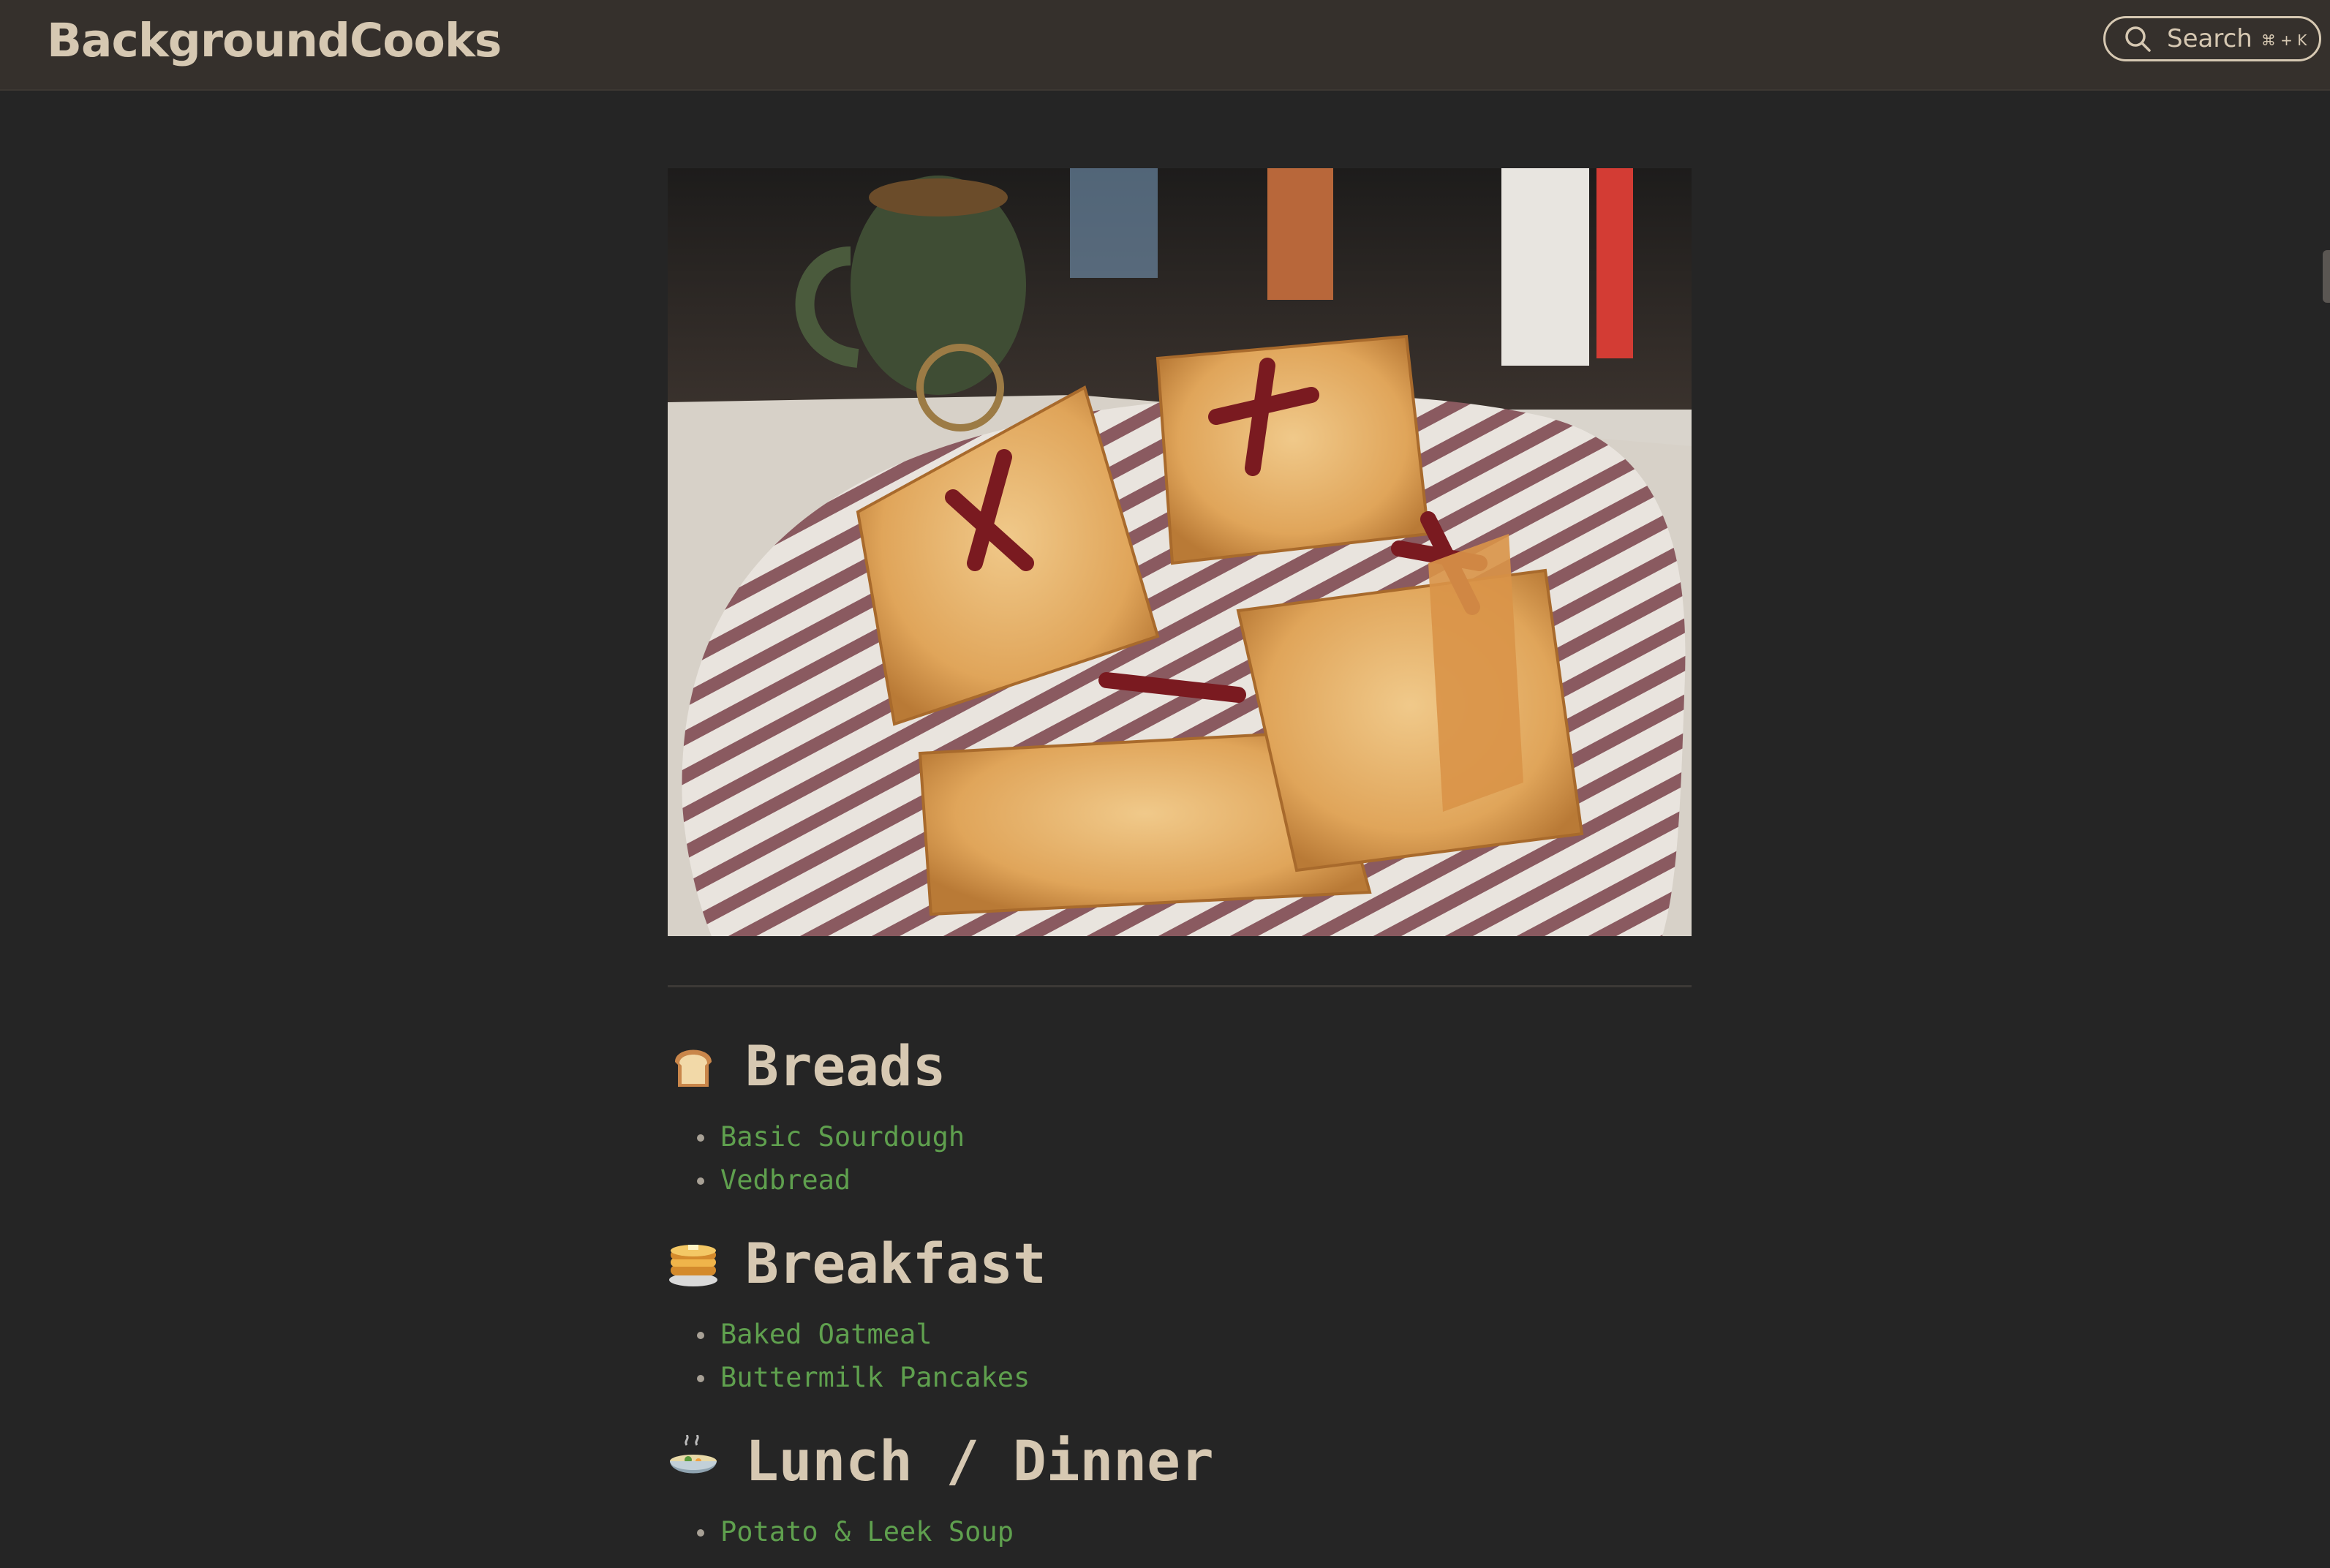 This screenshot has width=2330, height=1568. I want to click on recipe-link-buttermilk-pancakes: Buttermilk Pancakes, so click(875, 1377).